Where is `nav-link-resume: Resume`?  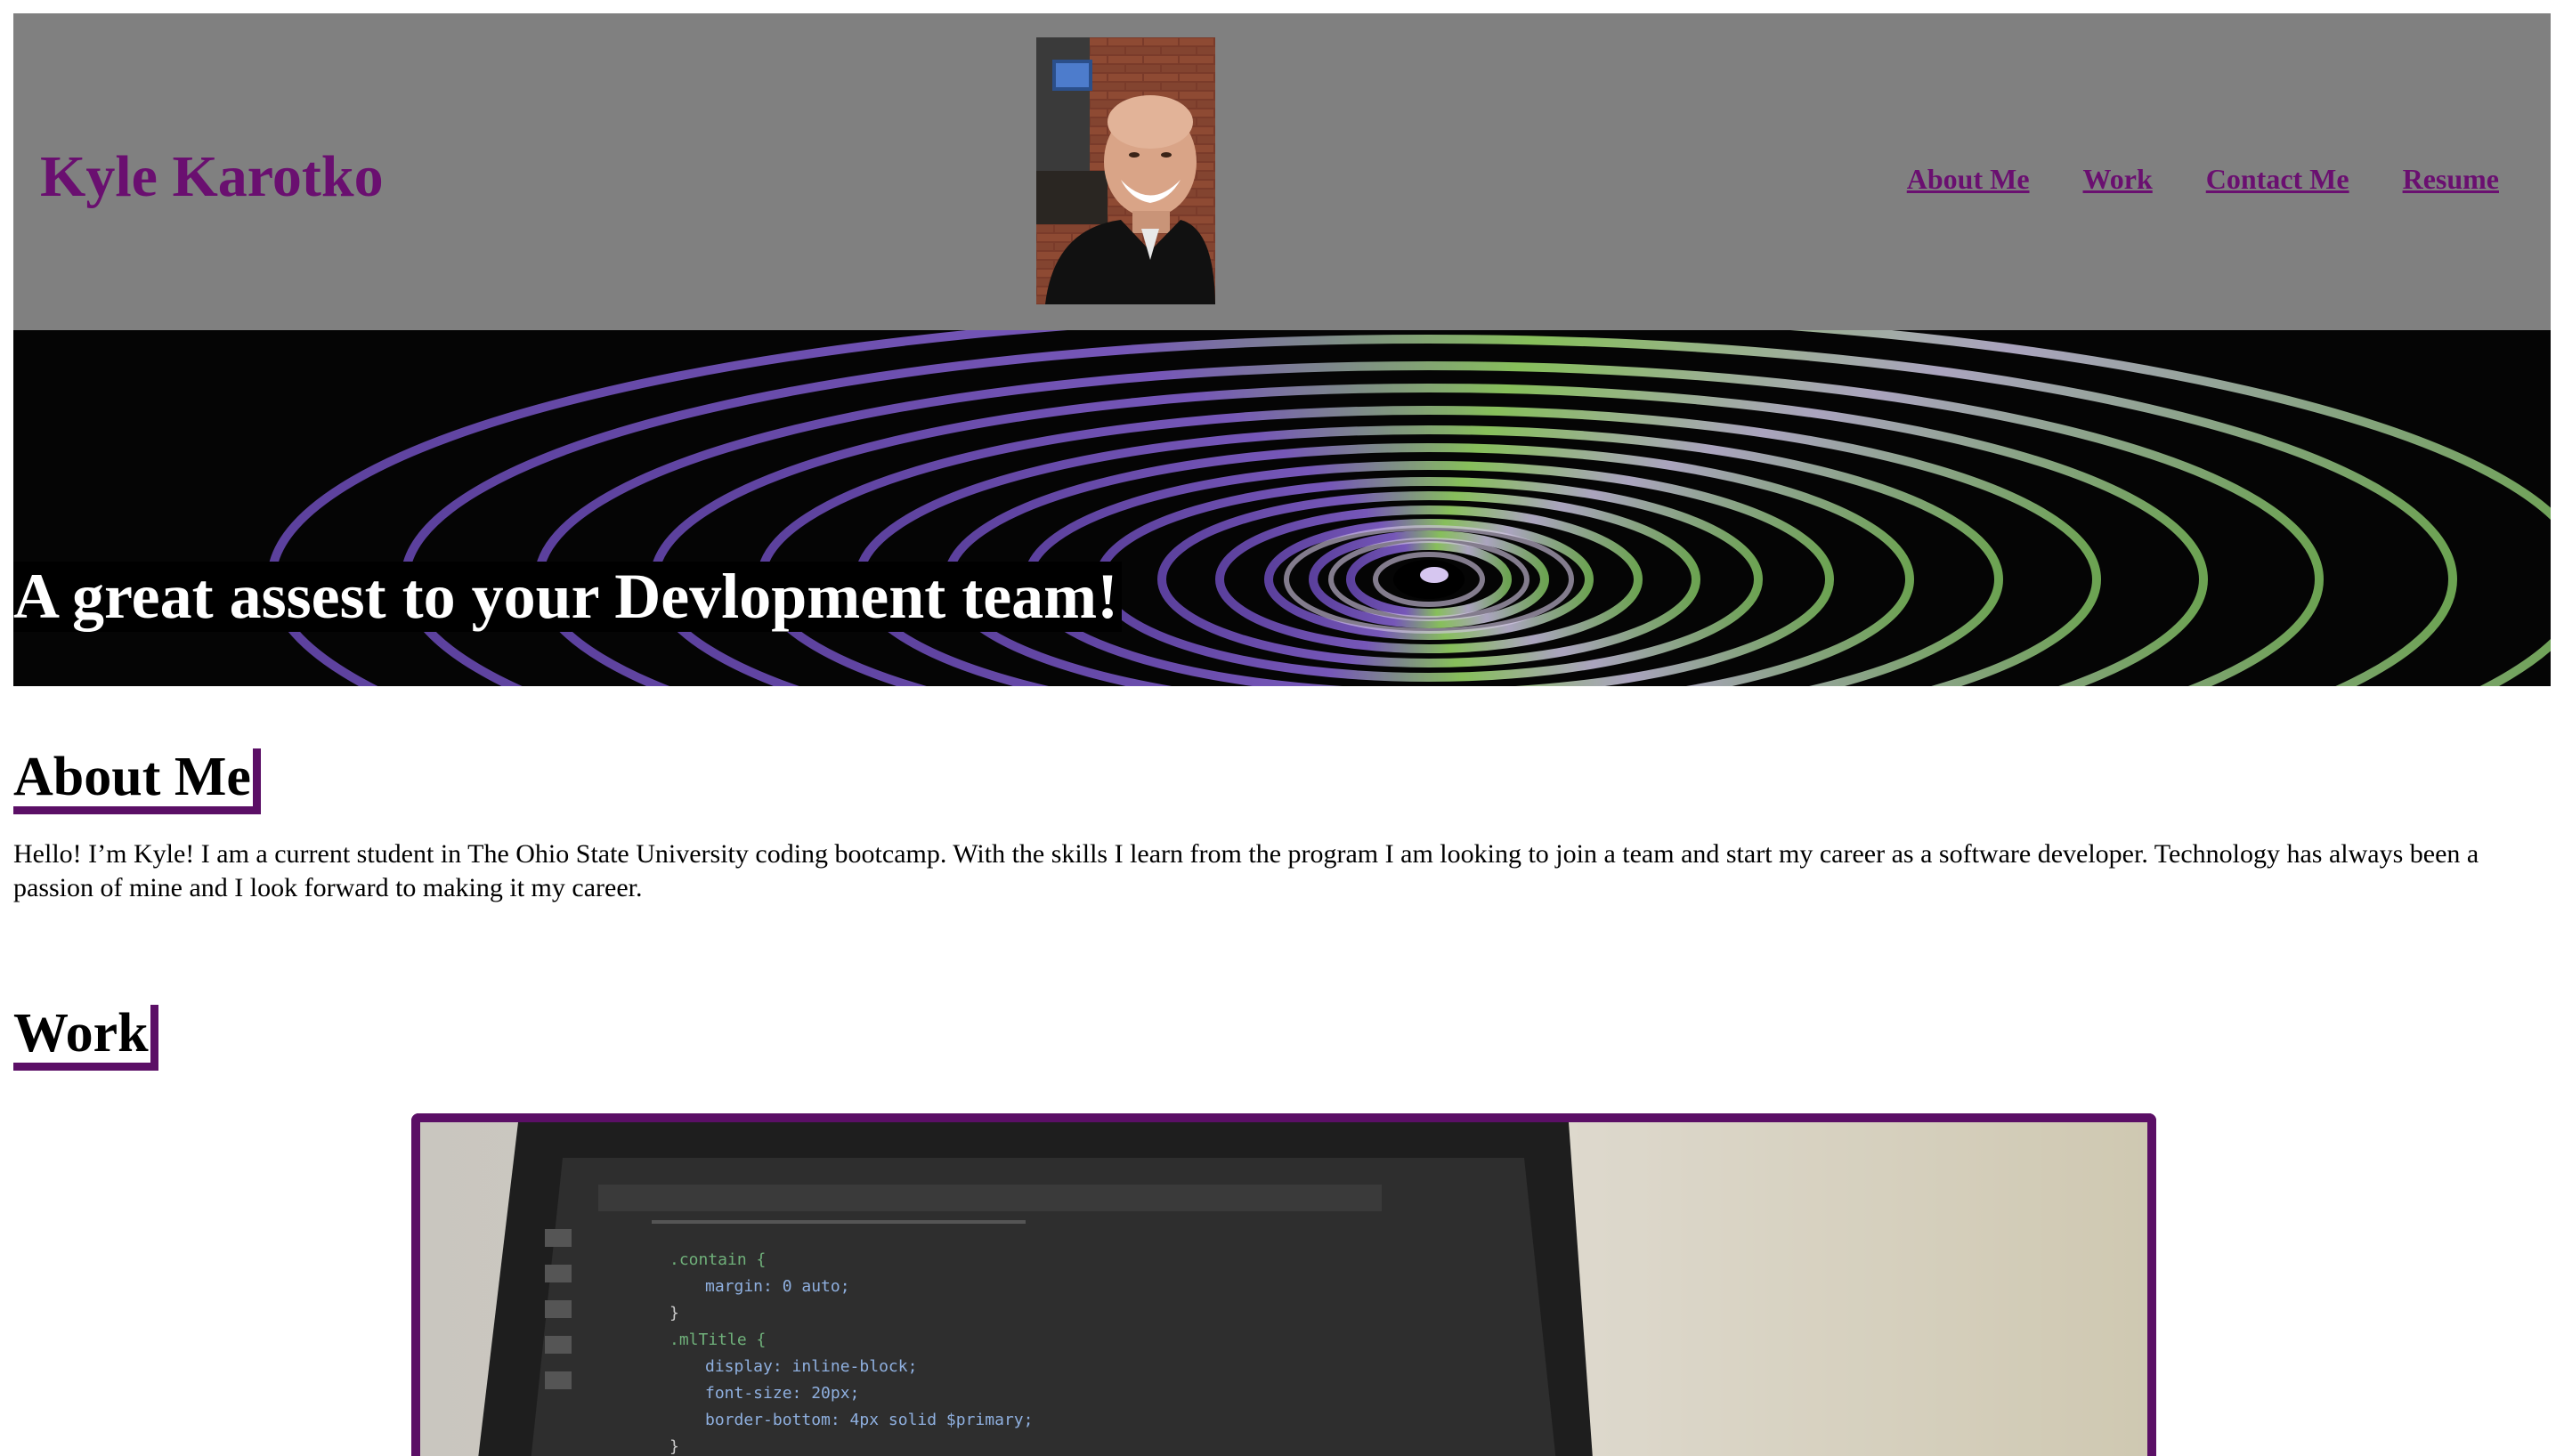 nav-link-resume: Resume is located at coordinates (2451, 179).